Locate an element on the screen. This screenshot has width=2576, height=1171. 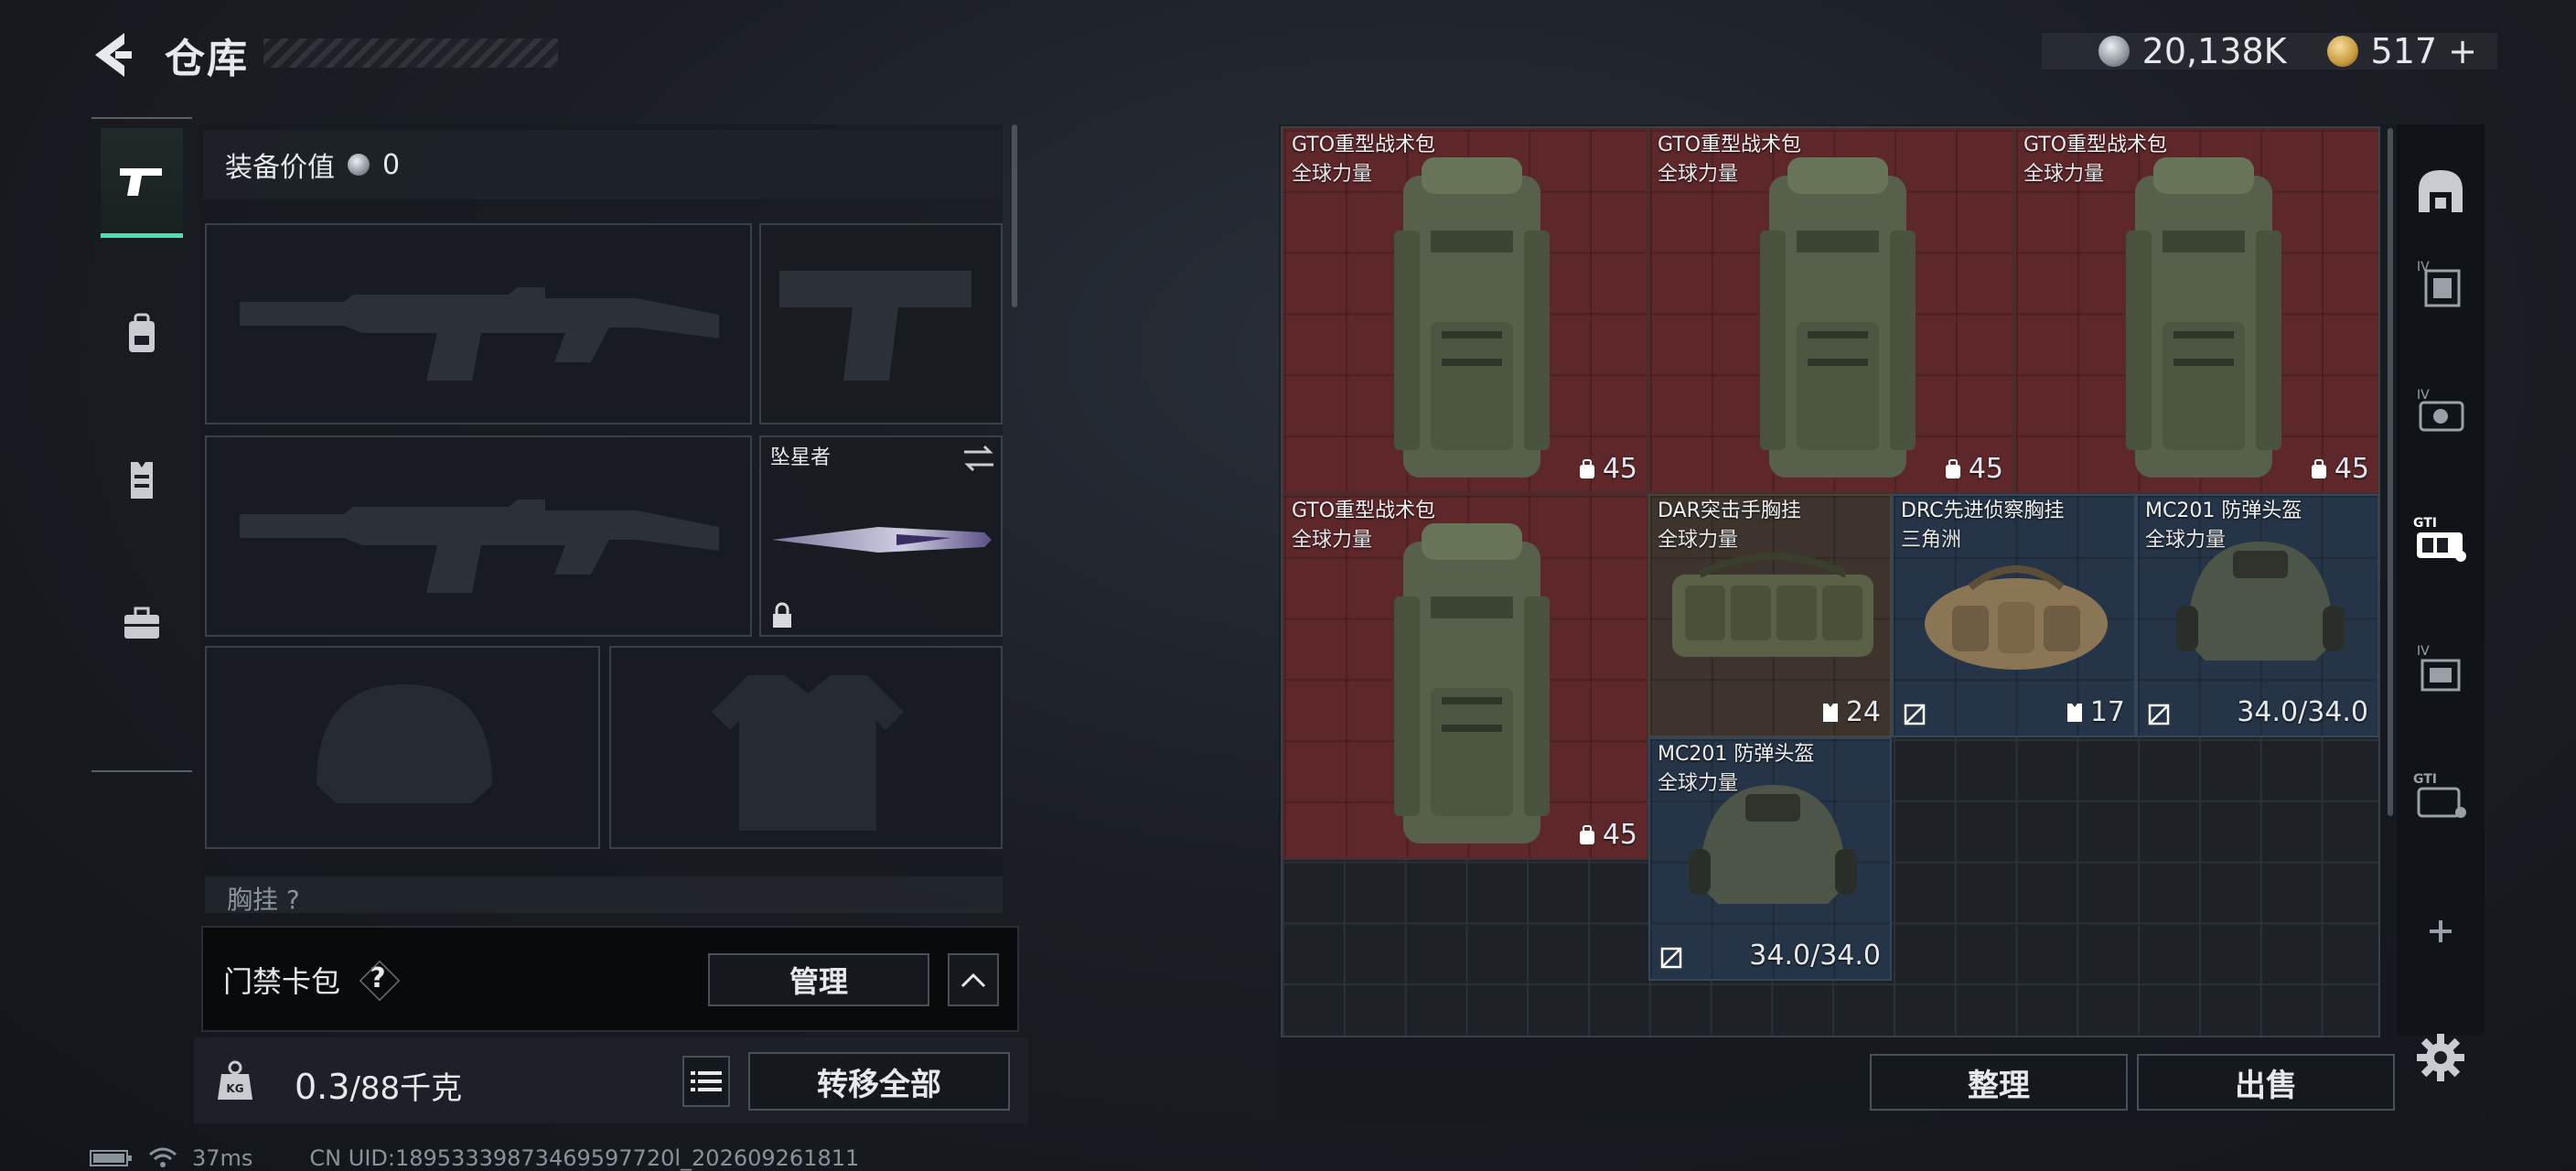
rig-tier-iv-icon: IV is located at coordinates (2441, 410).